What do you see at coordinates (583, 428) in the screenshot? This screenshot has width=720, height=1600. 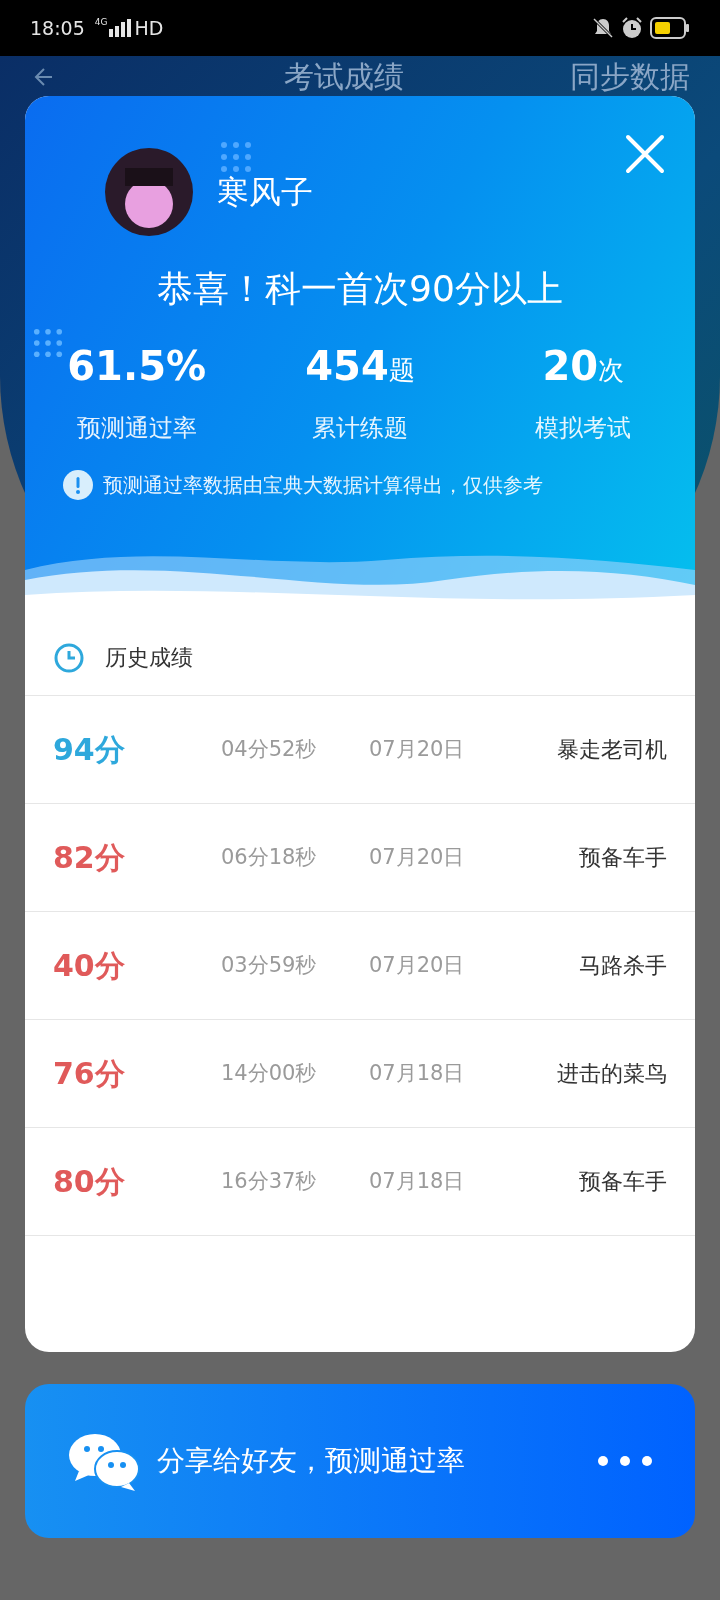 I see `stat-label: 模拟考试` at bounding box center [583, 428].